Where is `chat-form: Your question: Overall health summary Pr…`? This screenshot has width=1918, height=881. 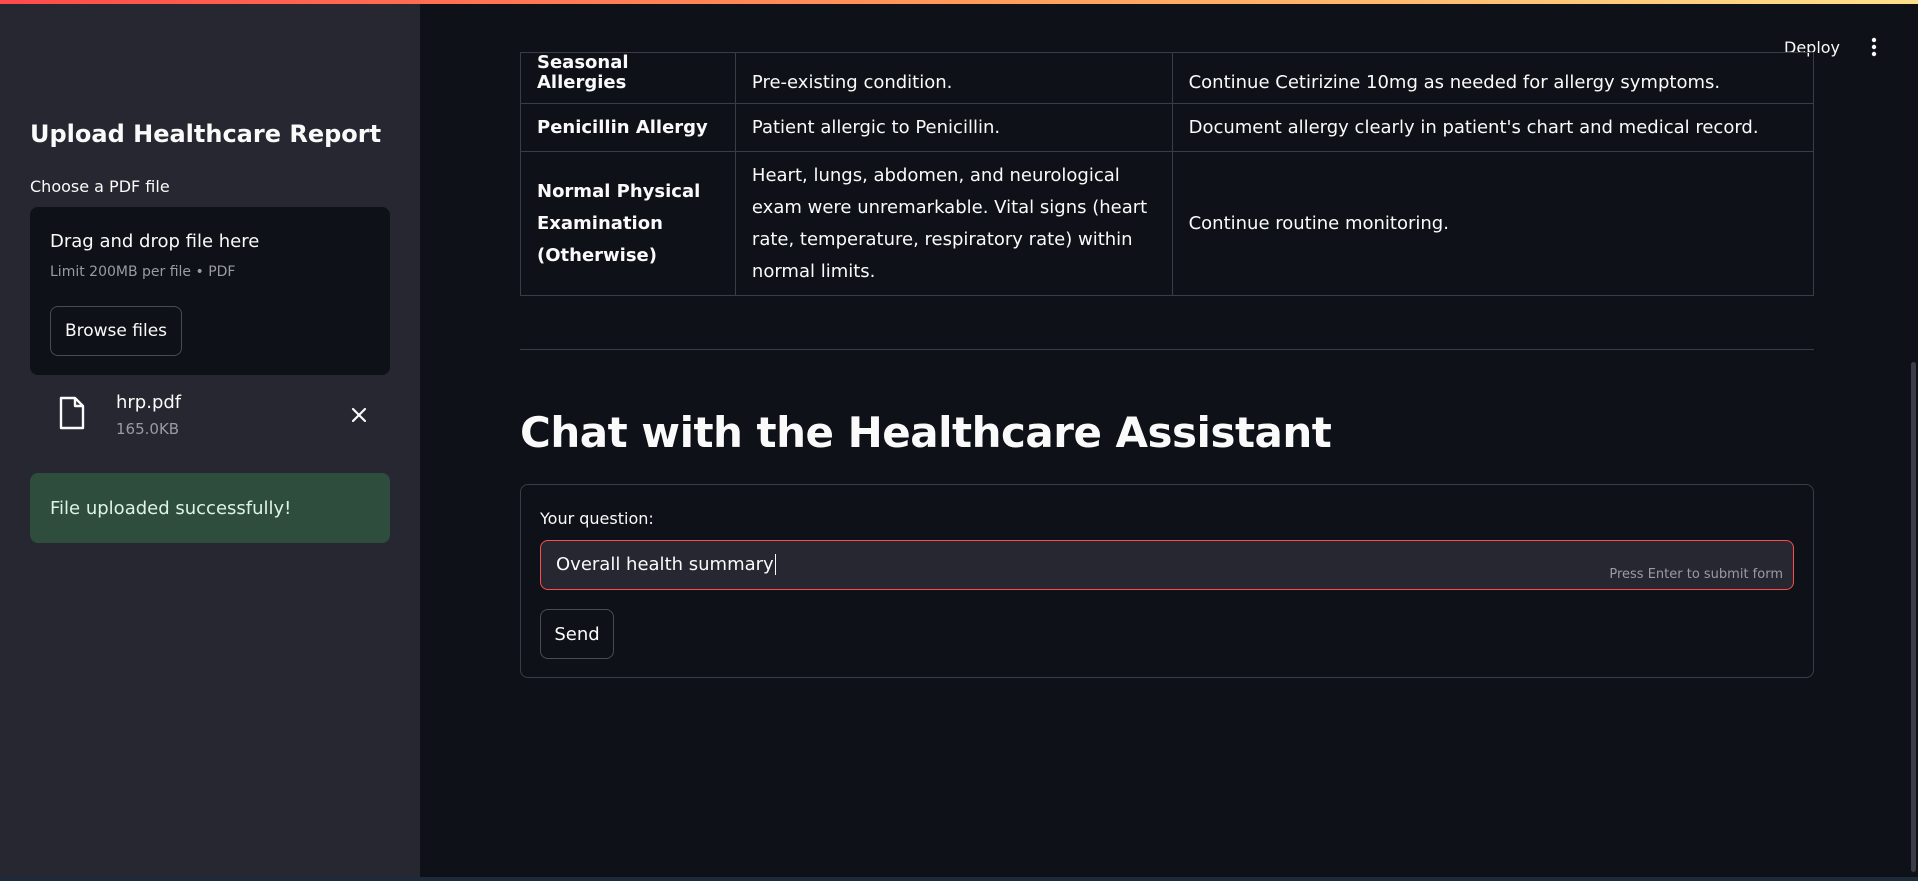 chat-form: Your question: Overall health summary Pr… is located at coordinates (1167, 581).